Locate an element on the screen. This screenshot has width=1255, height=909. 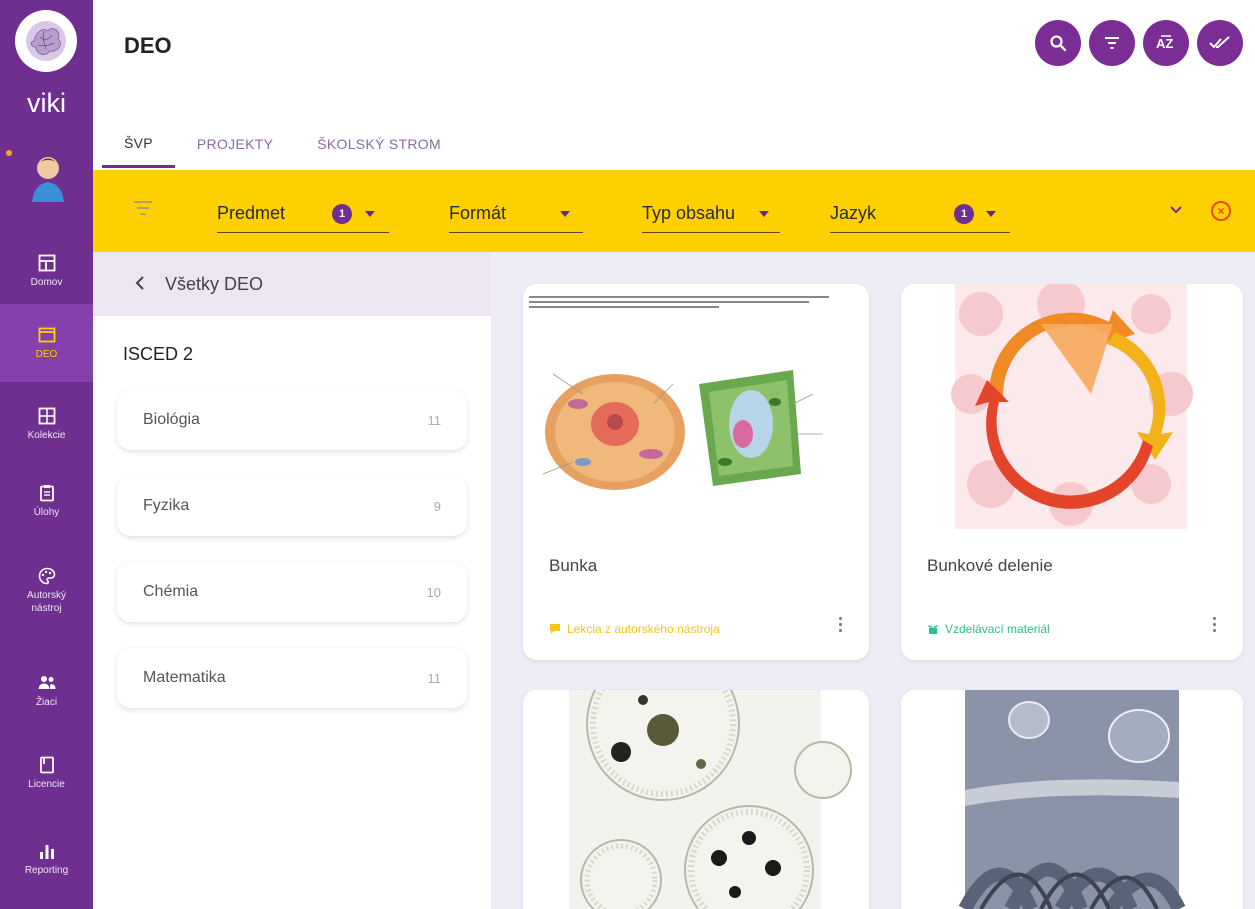
tab-projekty: PROJEKTY is located at coordinates (235, 144).